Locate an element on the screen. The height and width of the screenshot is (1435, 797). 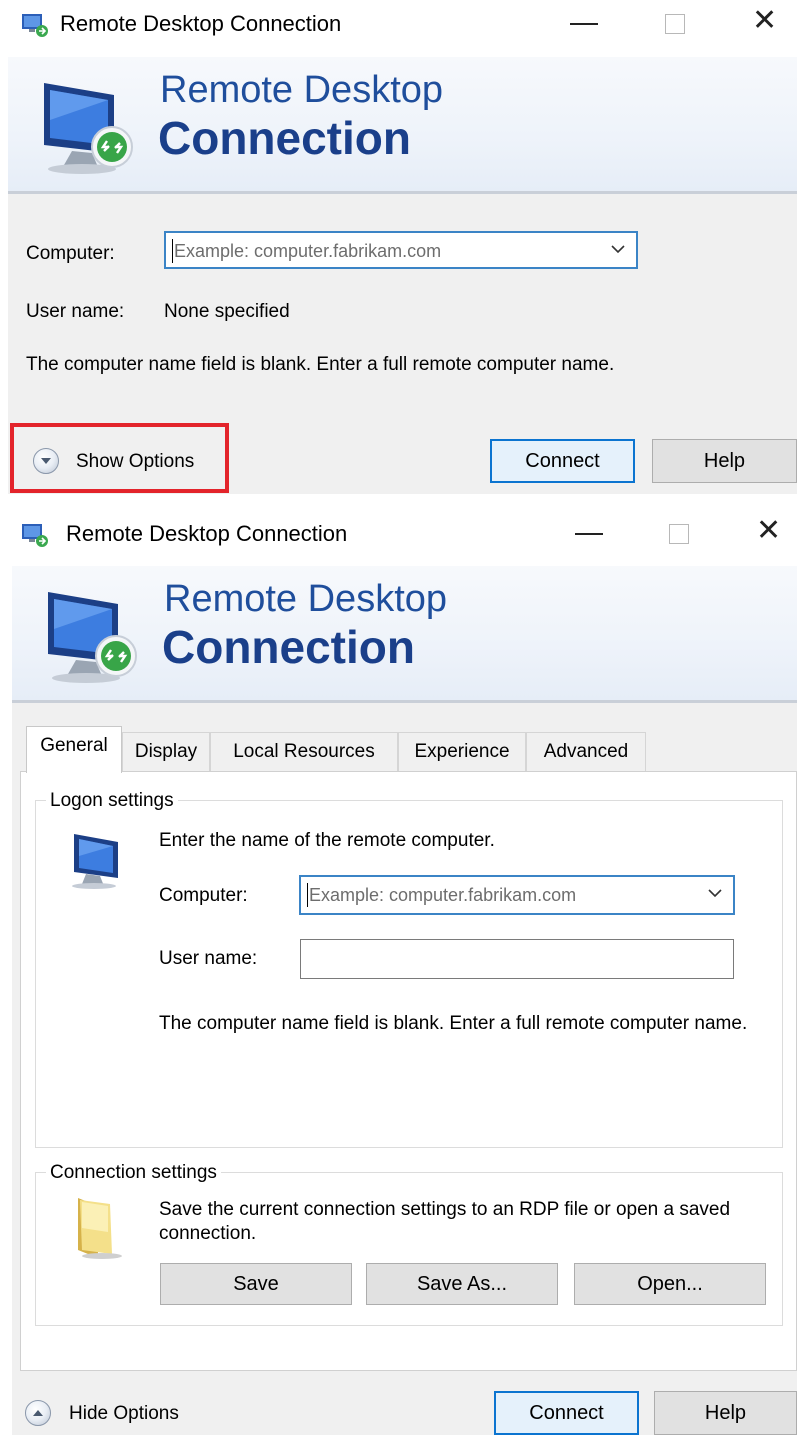
connection-settings-title: Connection settings is located at coordinates (133, 1173).